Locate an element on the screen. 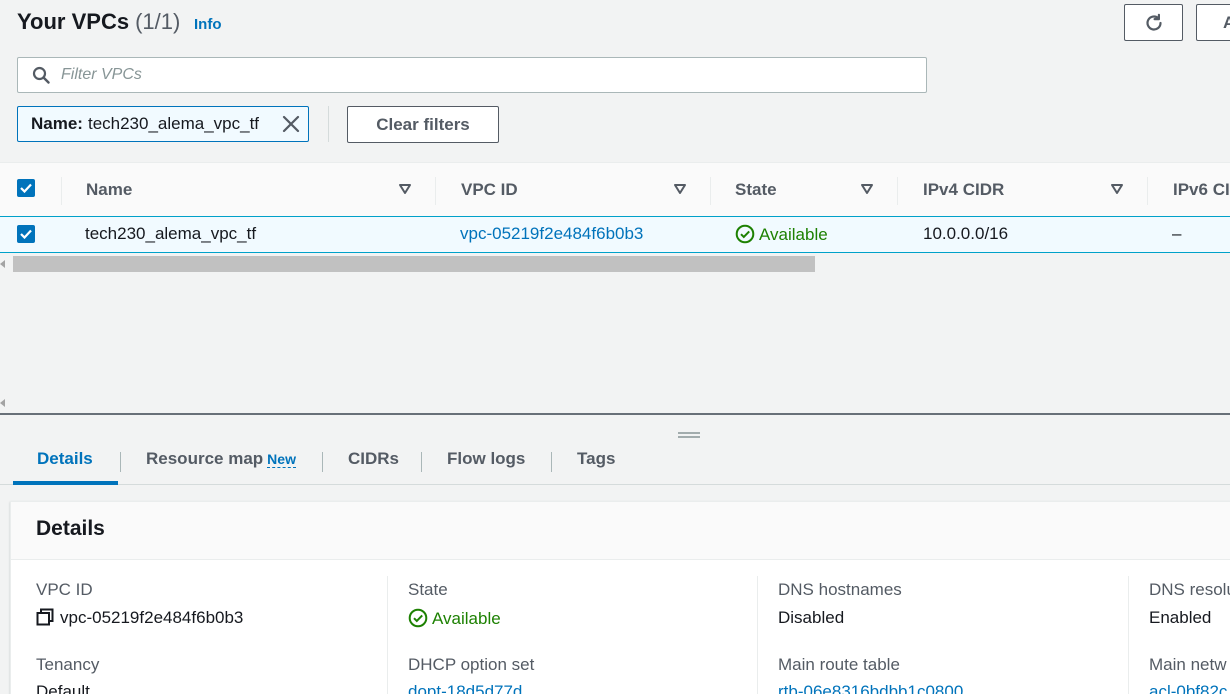 Image resolution: width=1230 pixels, height=694 pixels. actions-button: A is located at coordinates (1213, 22).